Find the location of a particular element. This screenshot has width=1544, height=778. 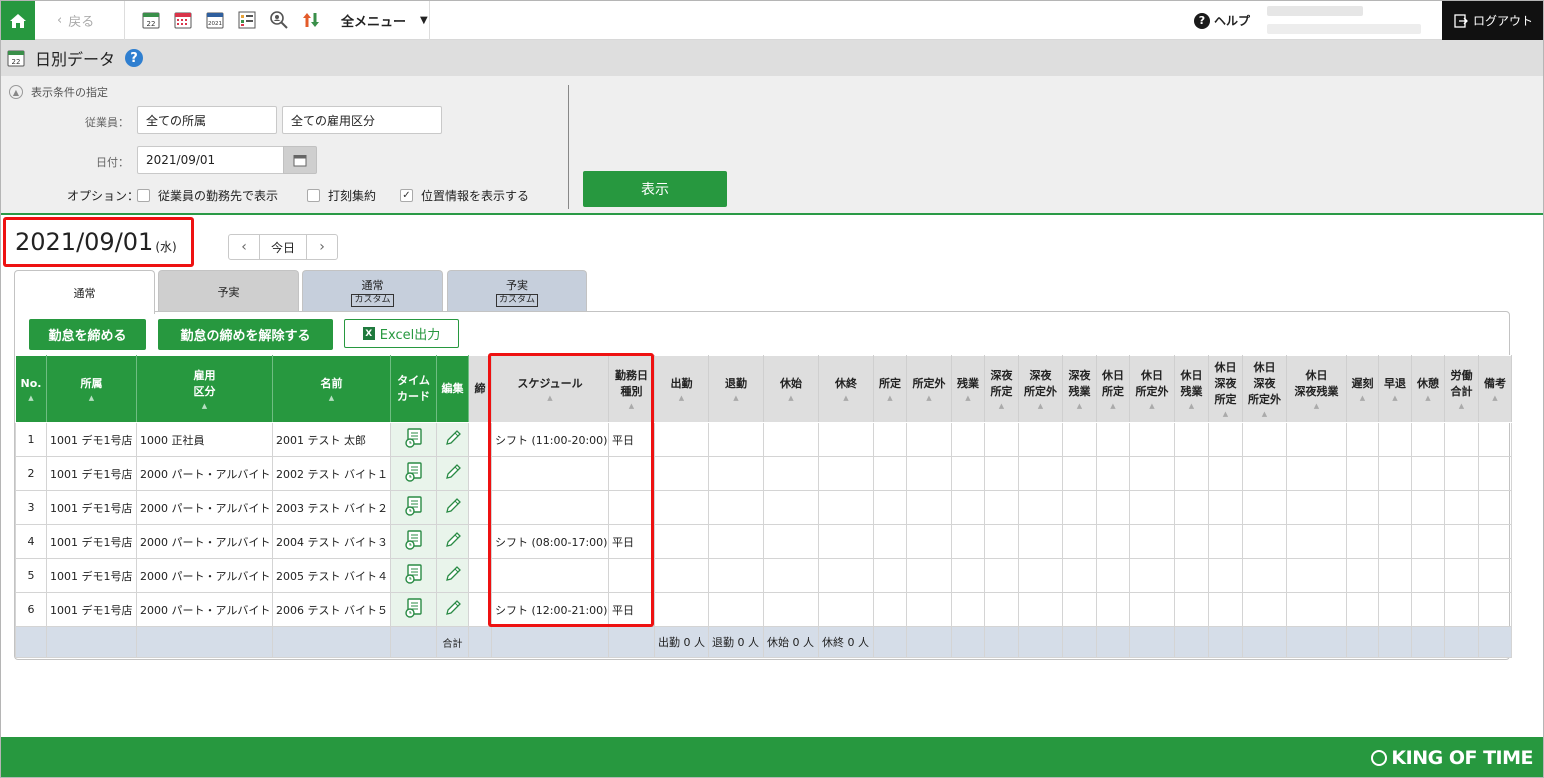

column-header: 名前 ▲ is located at coordinates (331, 389).